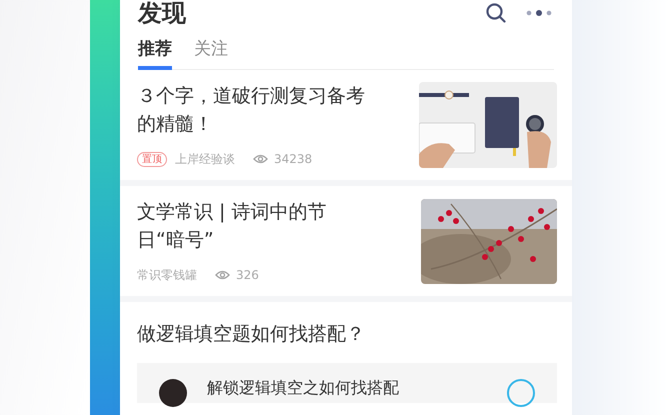  I want to click on view-count: 326, so click(247, 275).